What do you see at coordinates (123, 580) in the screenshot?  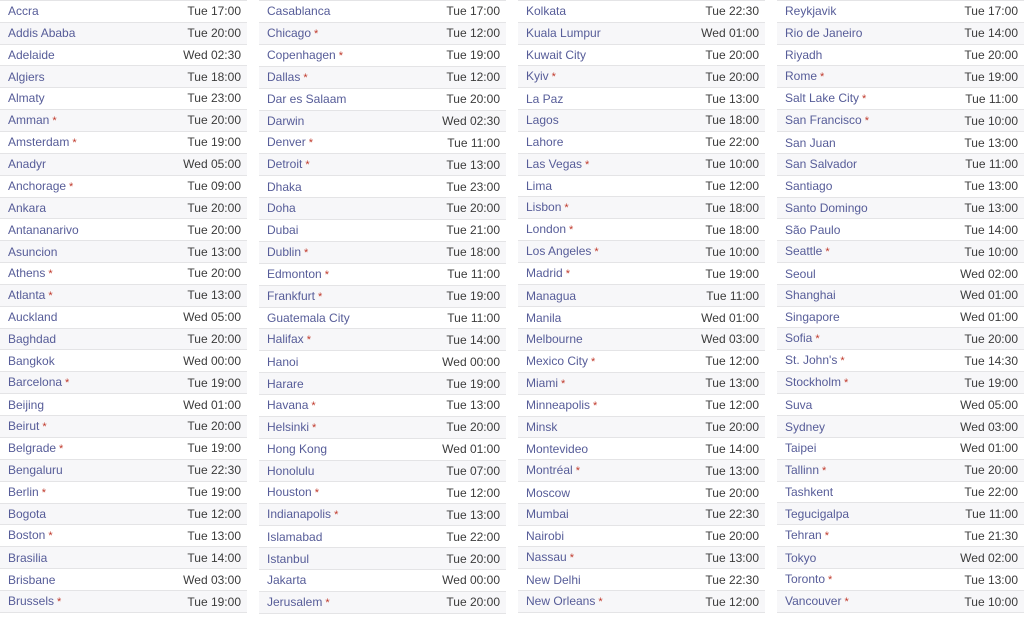 I see `table-row: Brisbane Wed 03:00` at bounding box center [123, 580].